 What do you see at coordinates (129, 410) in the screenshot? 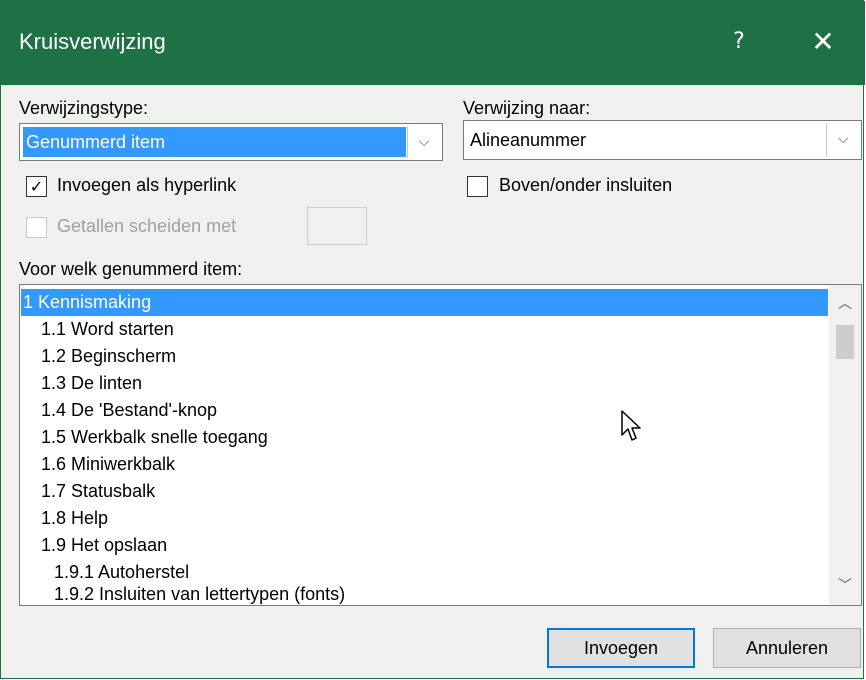
I see `list-item: 1.4 De 'Bestand'-knop` at bounding box center [129, 410].